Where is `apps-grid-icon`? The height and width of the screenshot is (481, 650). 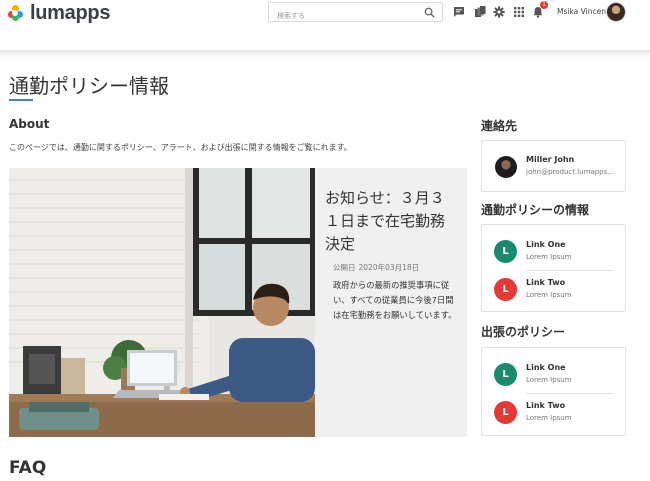 apps-grid-icon is located at coordinates (519, 12).